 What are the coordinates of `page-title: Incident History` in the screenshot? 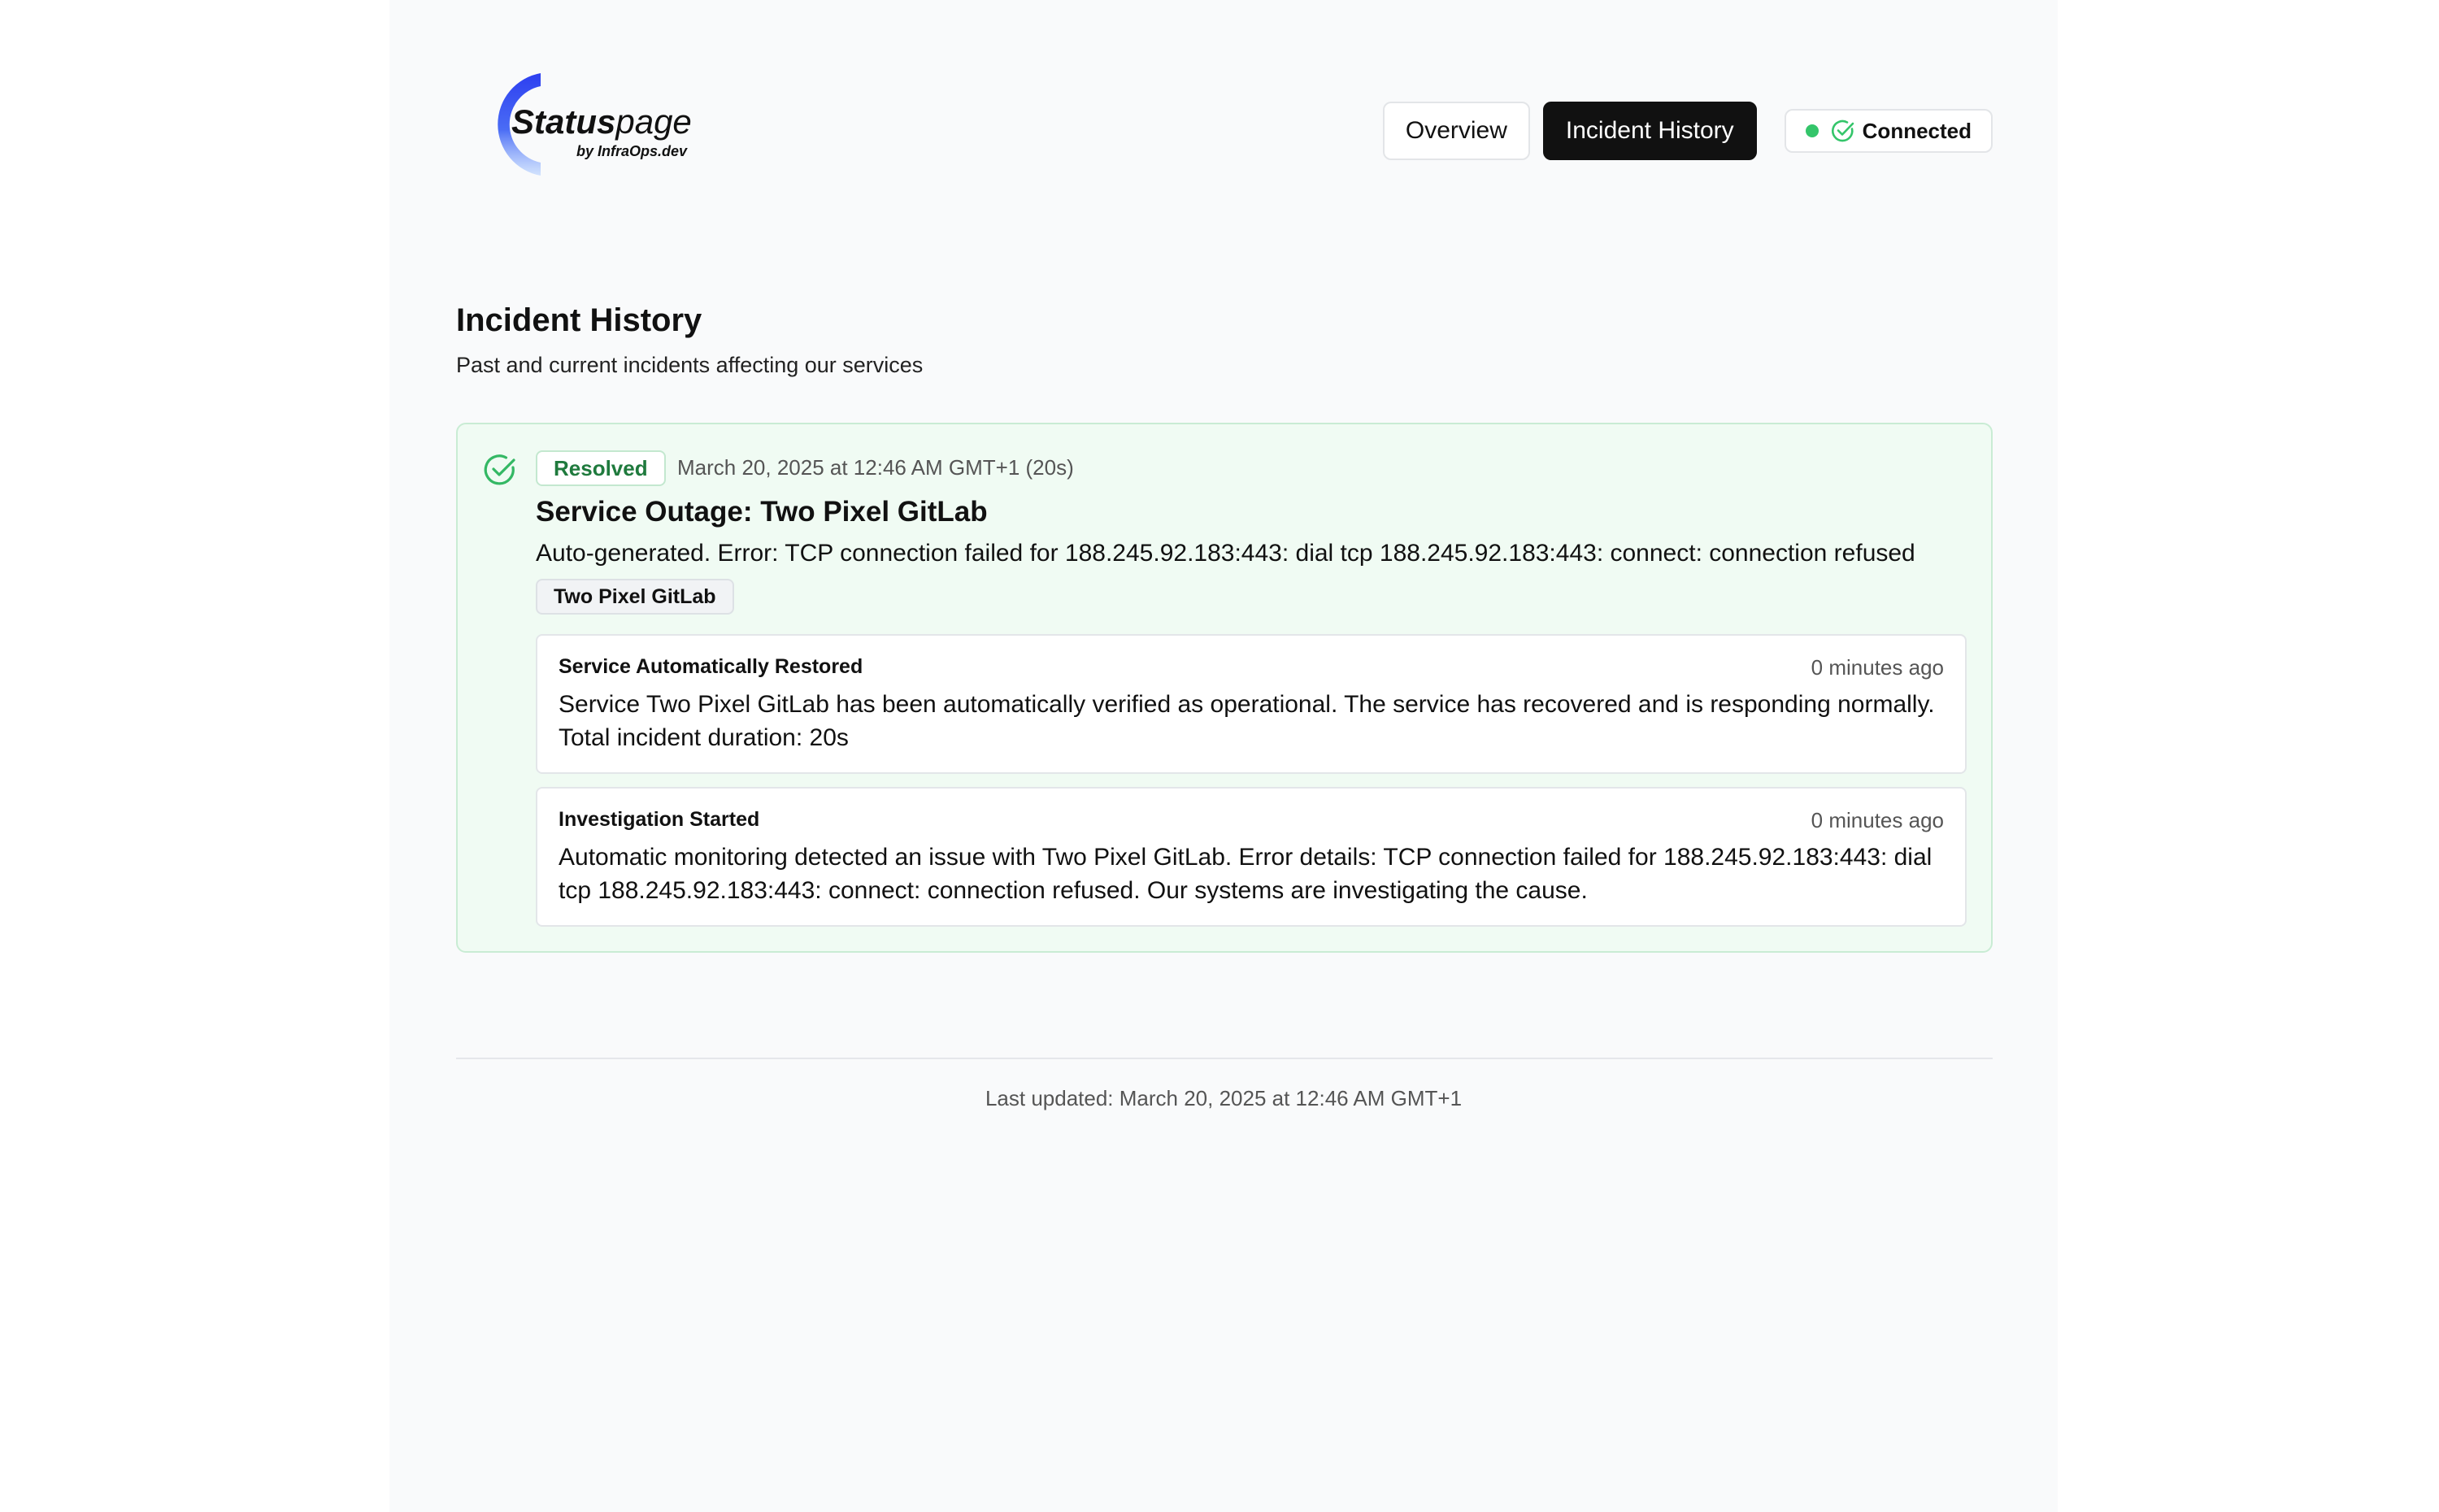 It's located at (579, 320).